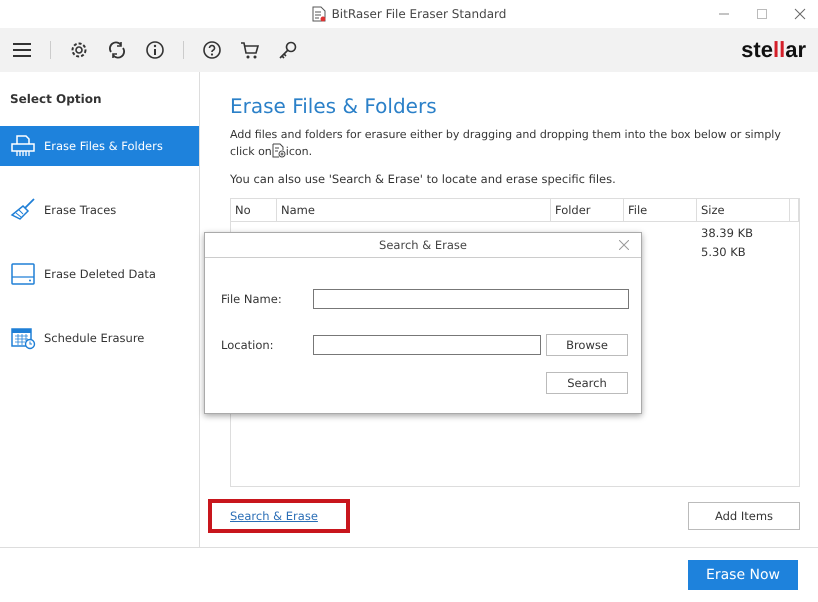 The width and height of the screenshot is (818, 602). What do you see at coordinates (471, 299) in the screenshot?
I see `file-name-field` at bounding box center [471, 299].